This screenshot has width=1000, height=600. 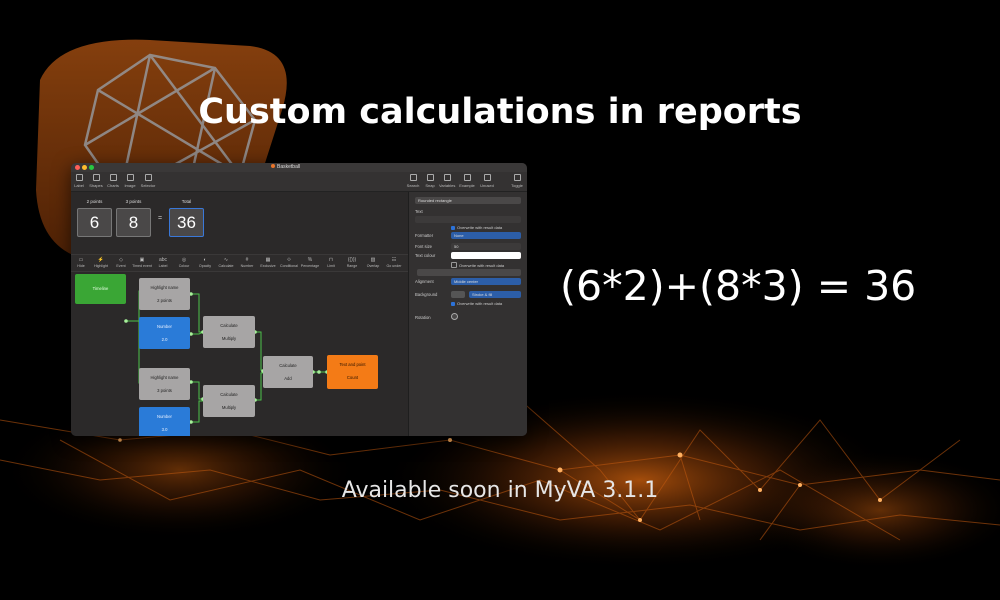 What do you see at coordinates (477, 265) in the screenshot?
I see `overwrite-colour-checkbox: Overwrite with result data` at bounding box center [477, 265].